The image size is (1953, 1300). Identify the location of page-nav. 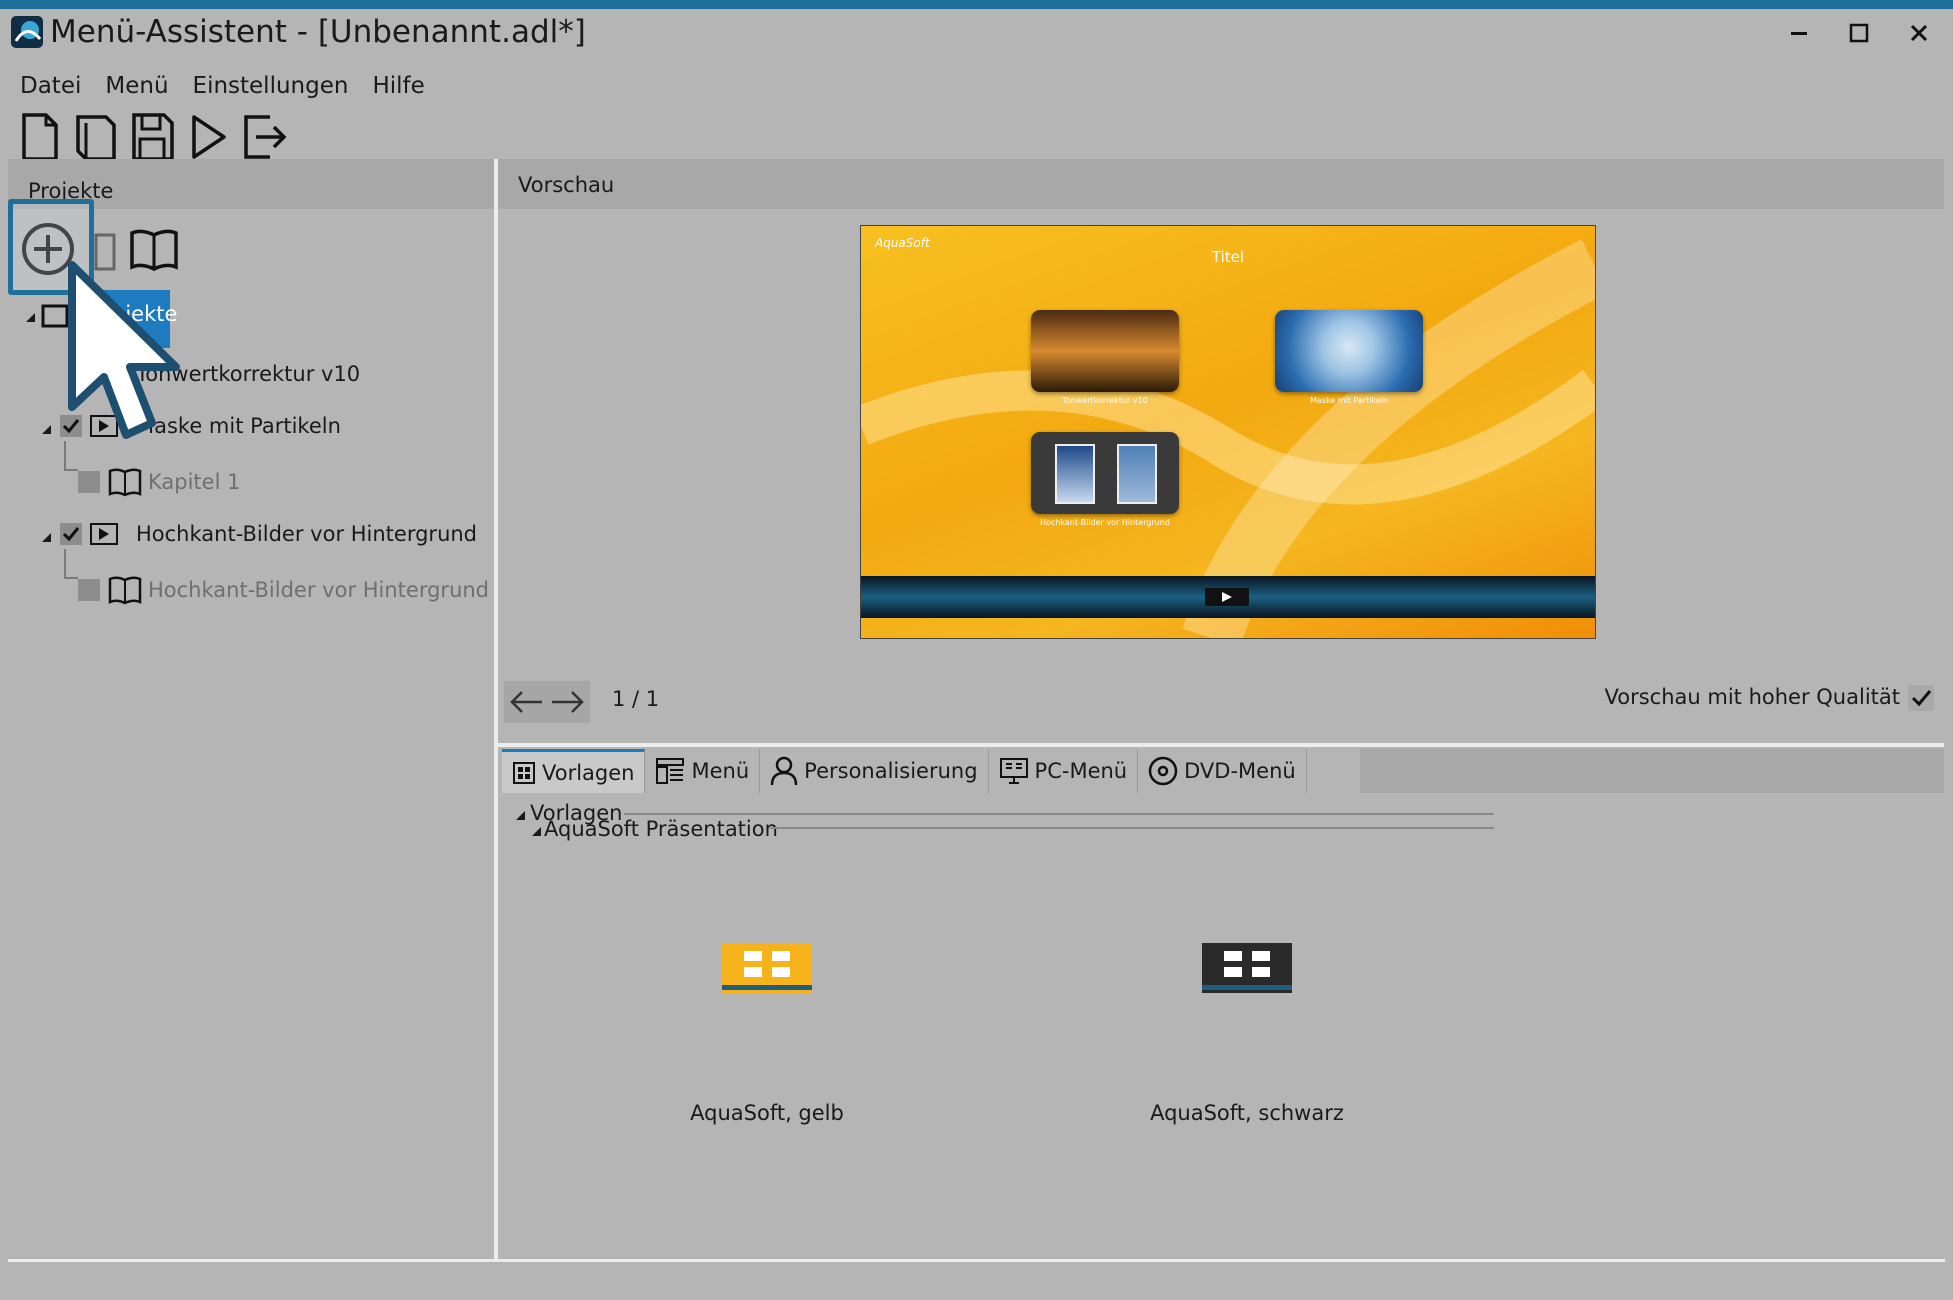
(547, 702).